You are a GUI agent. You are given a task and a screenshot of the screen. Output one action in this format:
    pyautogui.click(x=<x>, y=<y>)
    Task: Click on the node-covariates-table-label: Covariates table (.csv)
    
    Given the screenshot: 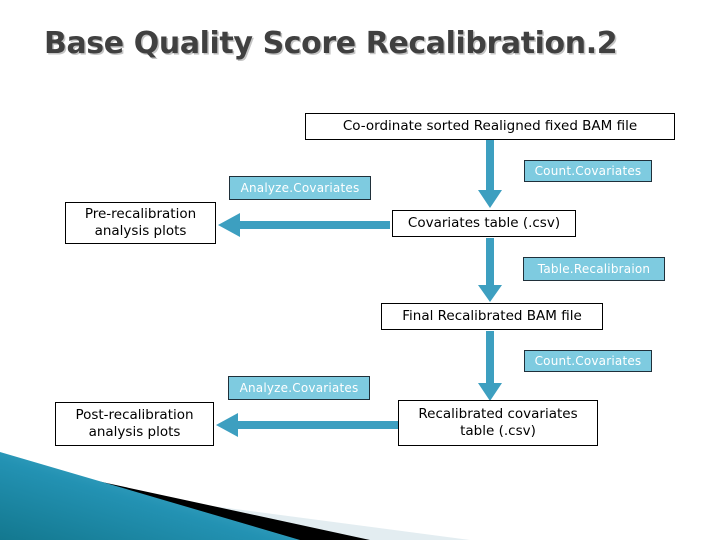 What is the action you would take?
    pyautogui.click(x=484, y=223)
    